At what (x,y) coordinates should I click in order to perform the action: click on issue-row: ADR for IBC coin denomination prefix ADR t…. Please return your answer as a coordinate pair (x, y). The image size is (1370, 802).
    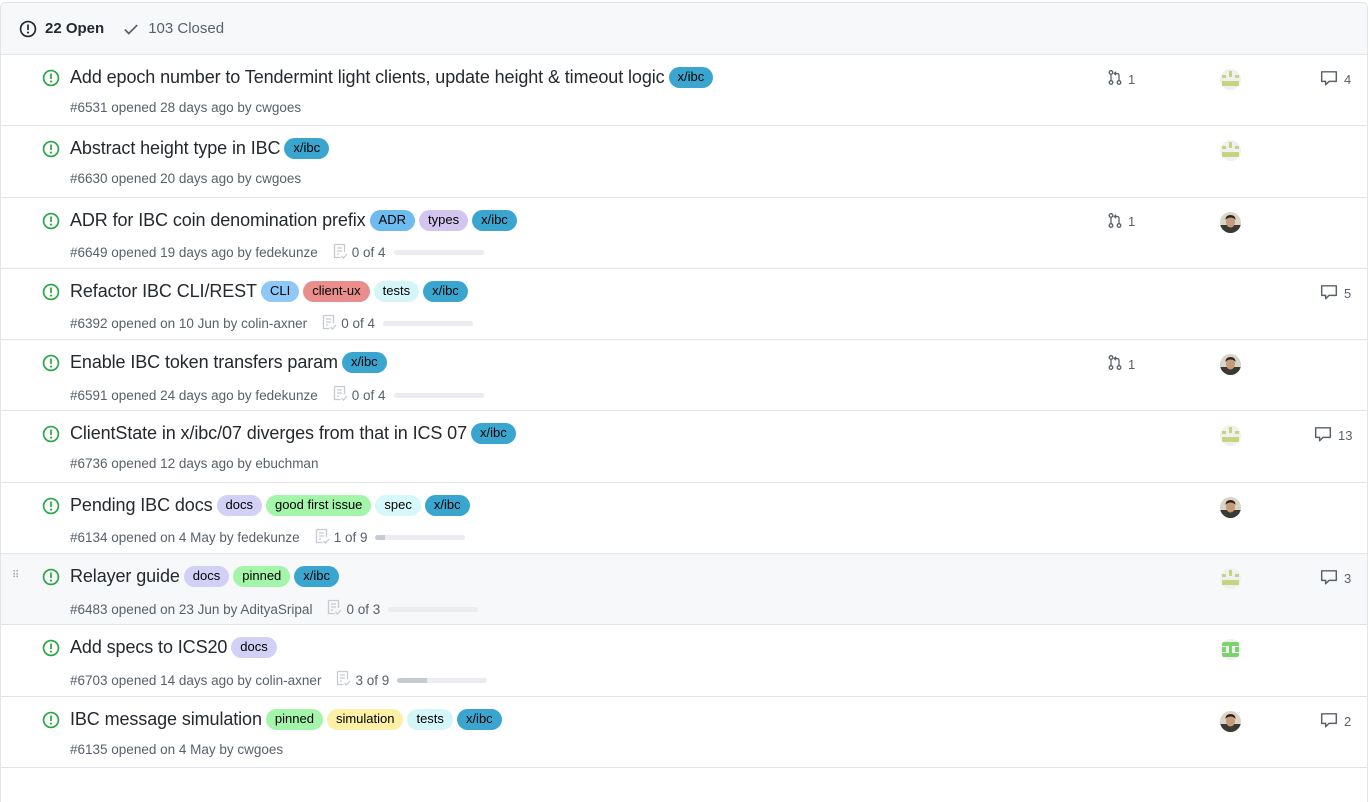
    Looking at the image, I should click on (684, 233).